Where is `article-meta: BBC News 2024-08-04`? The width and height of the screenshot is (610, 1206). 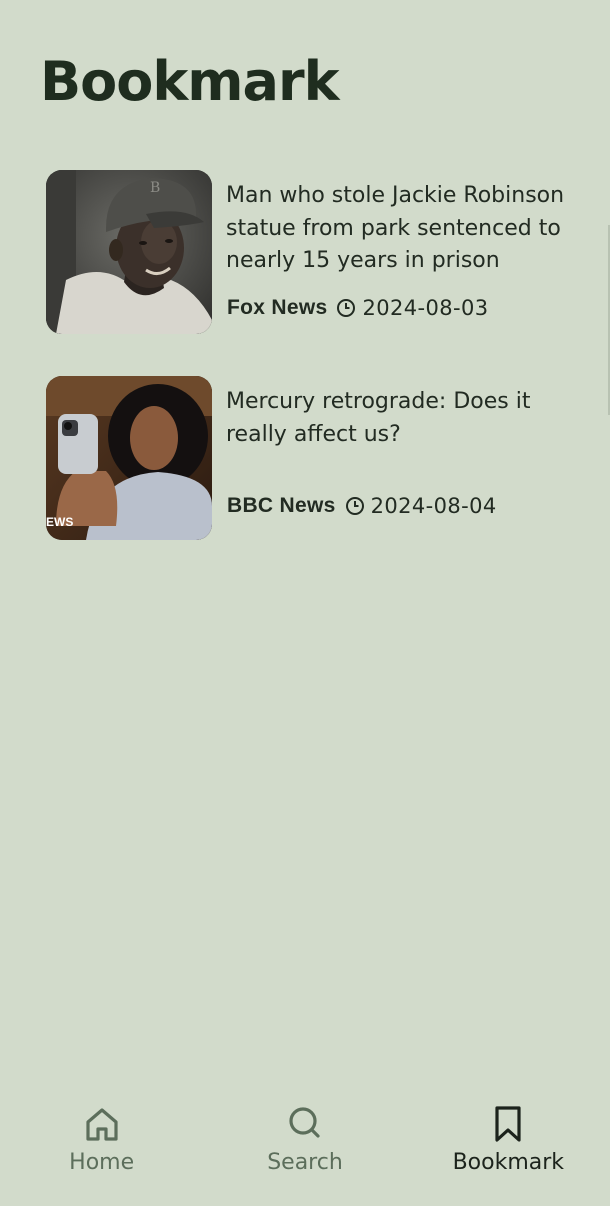 article-meta: BBC News 2024-08-04 is located at coordinates (362, 506).